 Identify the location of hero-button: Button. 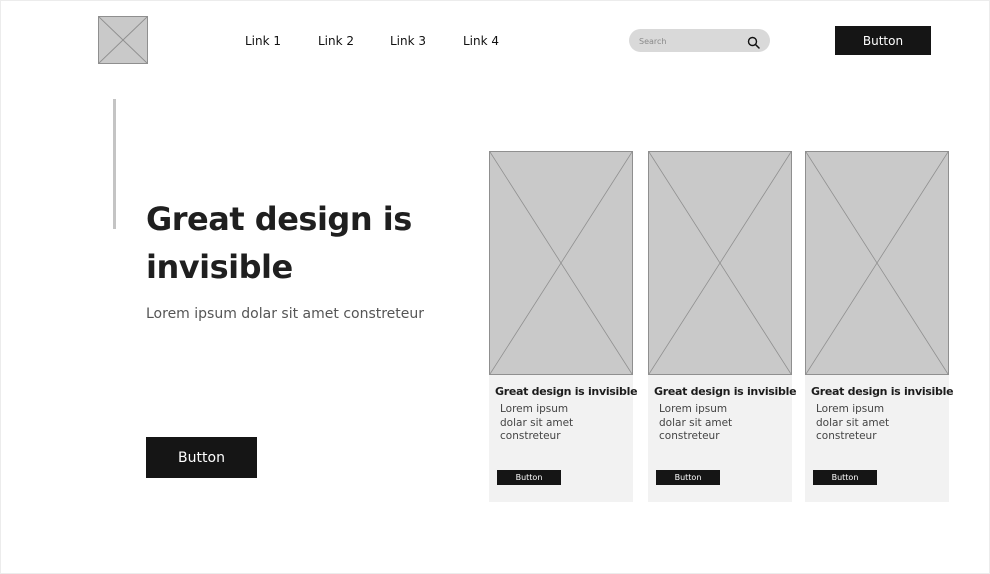
(201, 457).